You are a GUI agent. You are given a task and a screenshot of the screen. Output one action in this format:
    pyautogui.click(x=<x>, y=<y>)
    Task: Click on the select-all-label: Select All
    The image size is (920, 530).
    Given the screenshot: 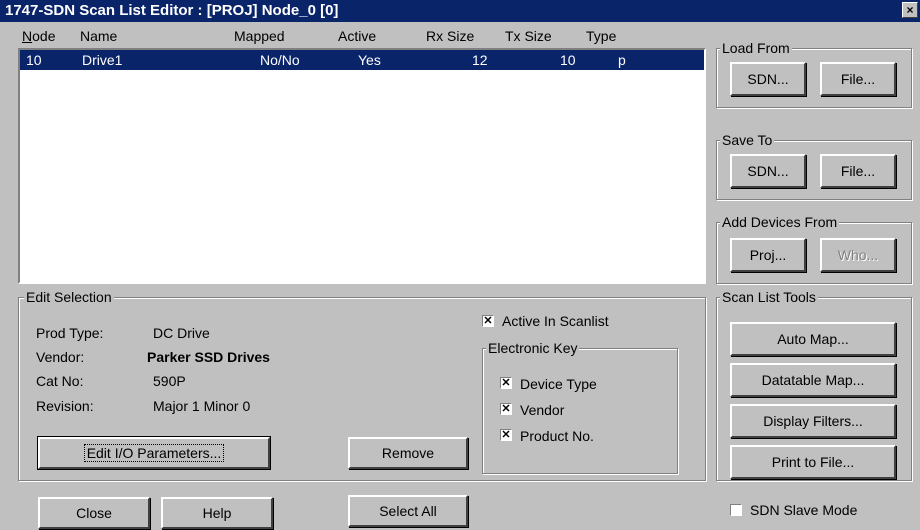 What is the action you would take?
    pyautogui.click(x=408, y=511)
    